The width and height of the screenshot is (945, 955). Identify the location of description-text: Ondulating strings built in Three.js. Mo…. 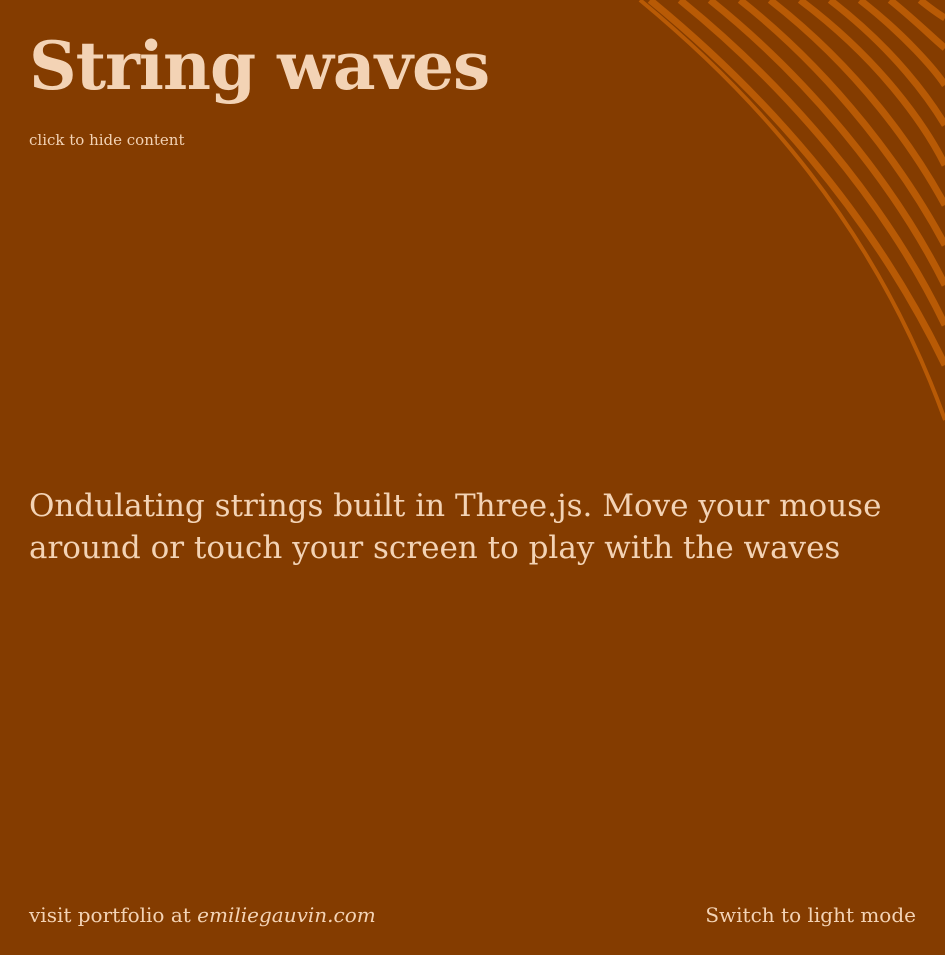
(455, 527).